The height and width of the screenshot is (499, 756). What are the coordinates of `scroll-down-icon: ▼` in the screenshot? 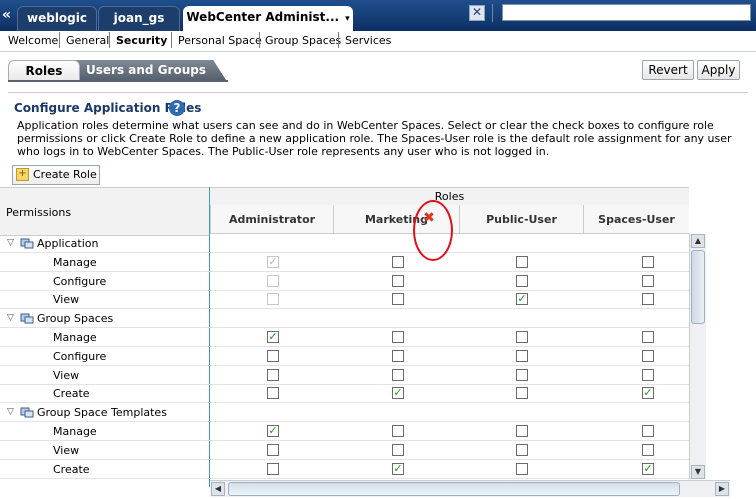 It's located at (698, 472).